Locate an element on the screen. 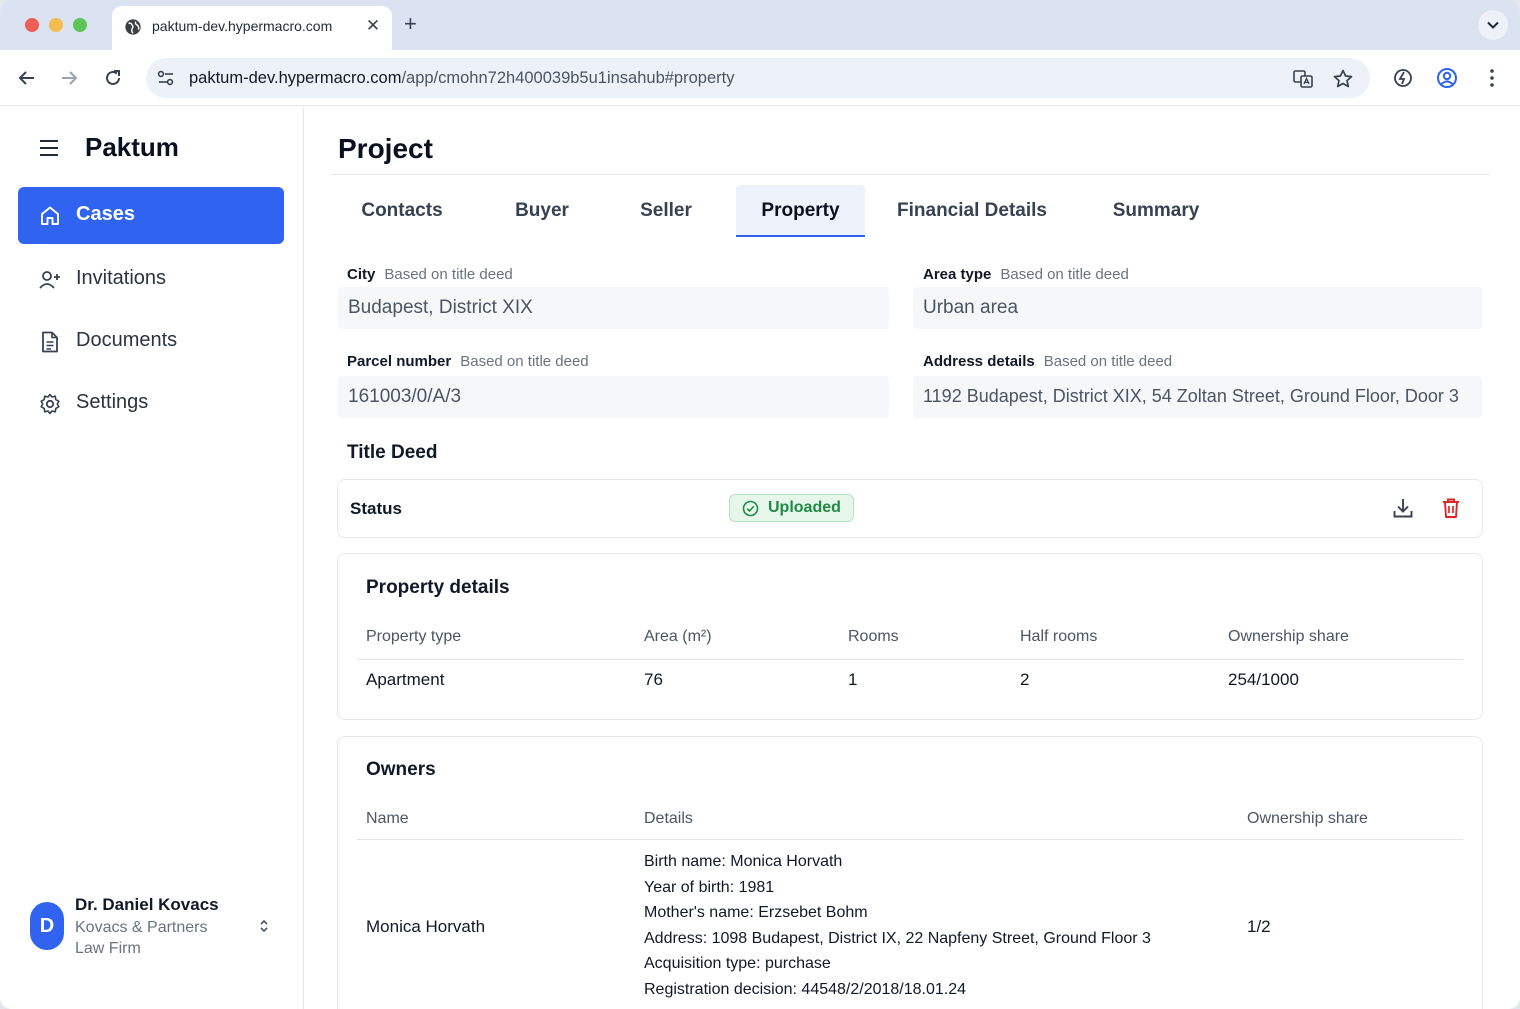 The width and height of the screenshot is (1520, 1009). close-tab-icon: ✕ is located at coordinates (373, 26).